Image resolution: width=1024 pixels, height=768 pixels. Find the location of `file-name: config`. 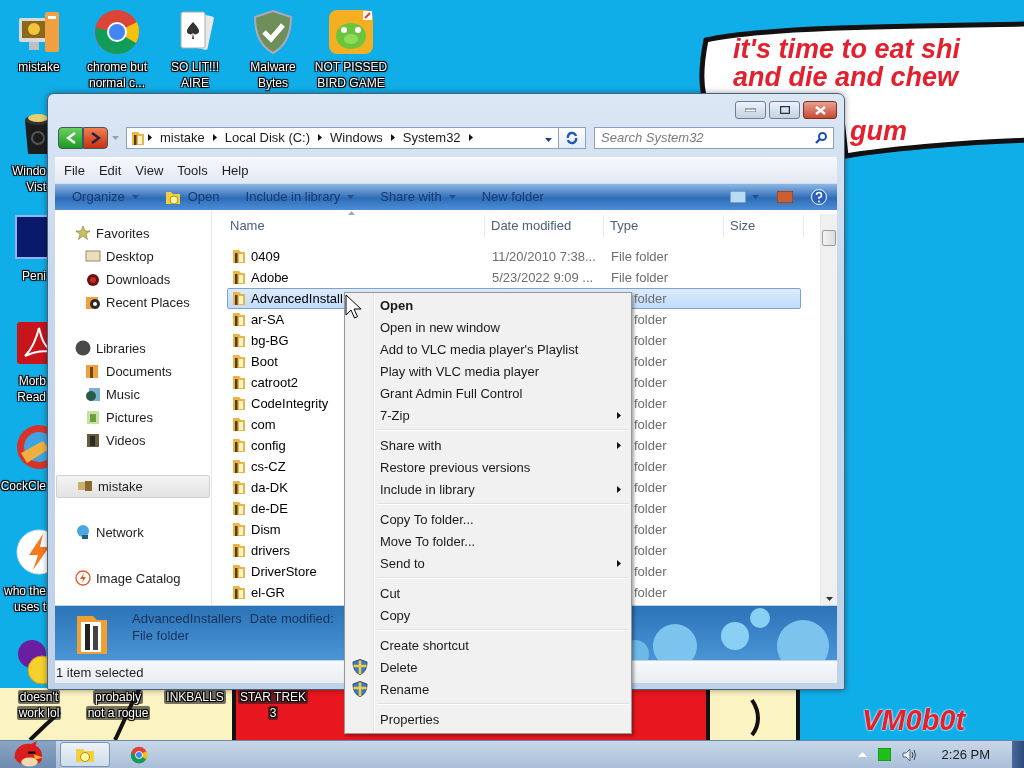

file-name: config is located at coordinates (268, 445).